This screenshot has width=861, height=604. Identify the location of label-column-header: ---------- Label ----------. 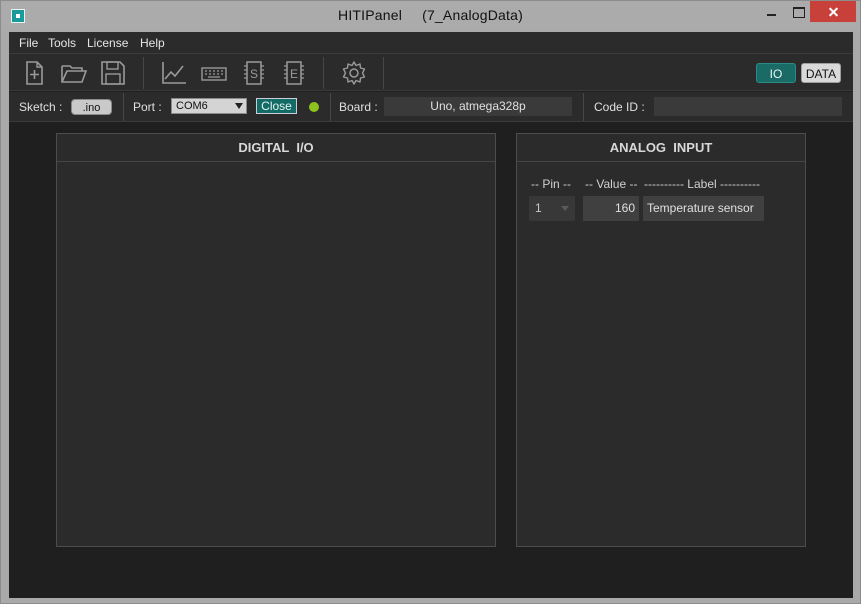
(702, 184).